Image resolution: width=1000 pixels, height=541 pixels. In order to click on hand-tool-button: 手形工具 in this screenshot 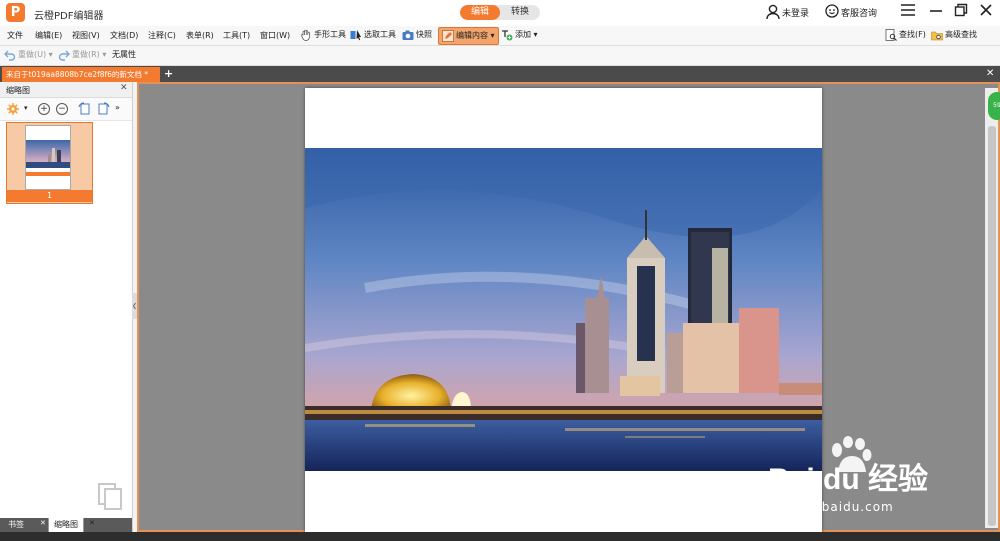, I will do `click(323, 35)`.